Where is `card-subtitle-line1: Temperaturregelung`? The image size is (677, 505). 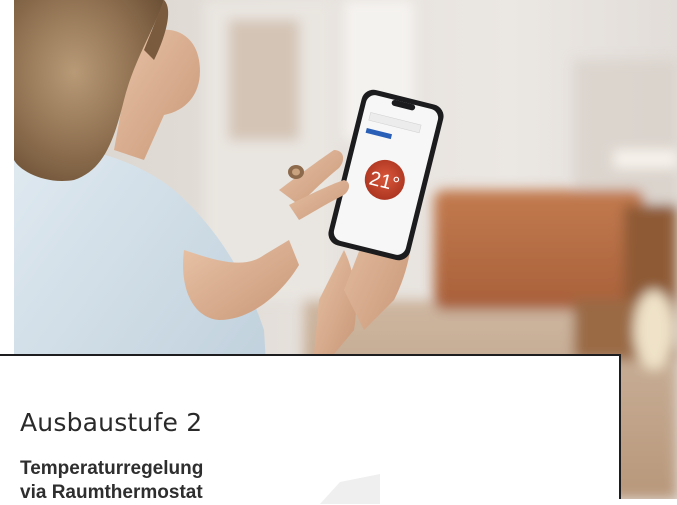 card-subtitle-line1: Temperaturregelung is located at coordinates (112, 468).